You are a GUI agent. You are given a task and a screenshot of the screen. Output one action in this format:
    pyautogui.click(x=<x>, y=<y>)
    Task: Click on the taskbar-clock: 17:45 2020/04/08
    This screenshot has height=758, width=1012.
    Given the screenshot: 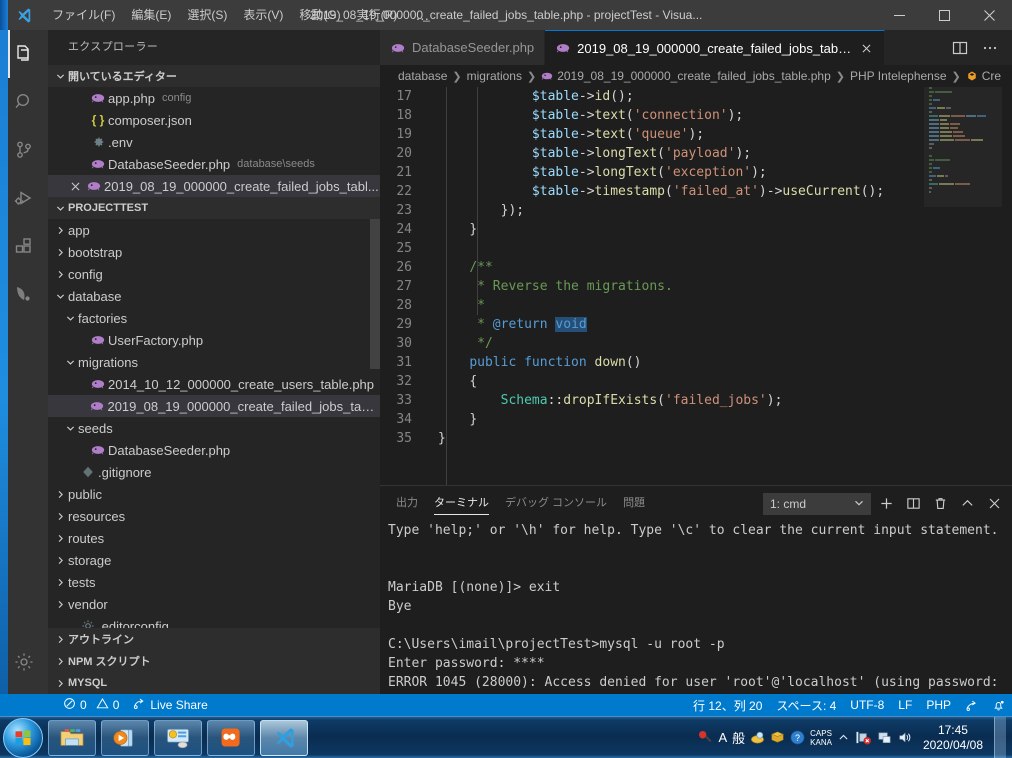 What is the action you would take?
    pyautogui.click(x=953, y=738)
    